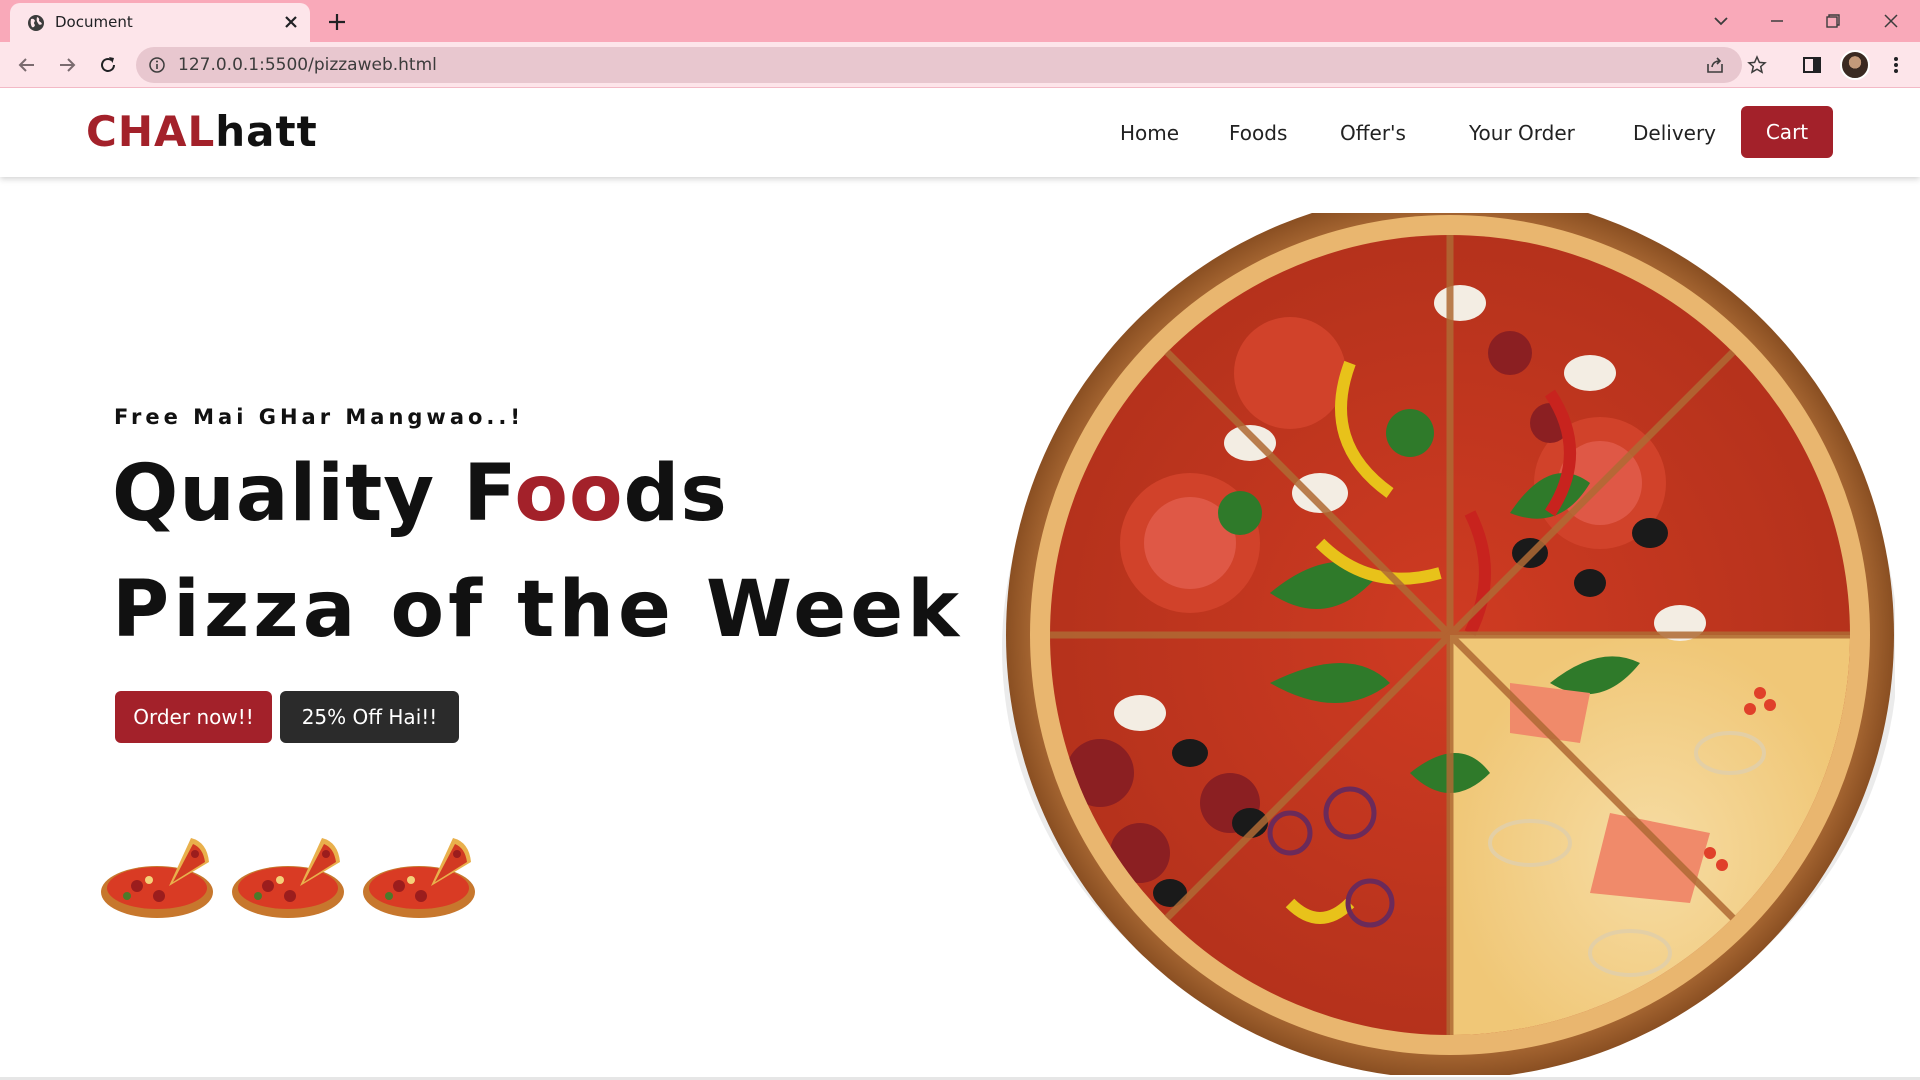 The height and width of the screenshot is (1080, 1920). I want to click on side-panel-icon, so click(1812, 65).